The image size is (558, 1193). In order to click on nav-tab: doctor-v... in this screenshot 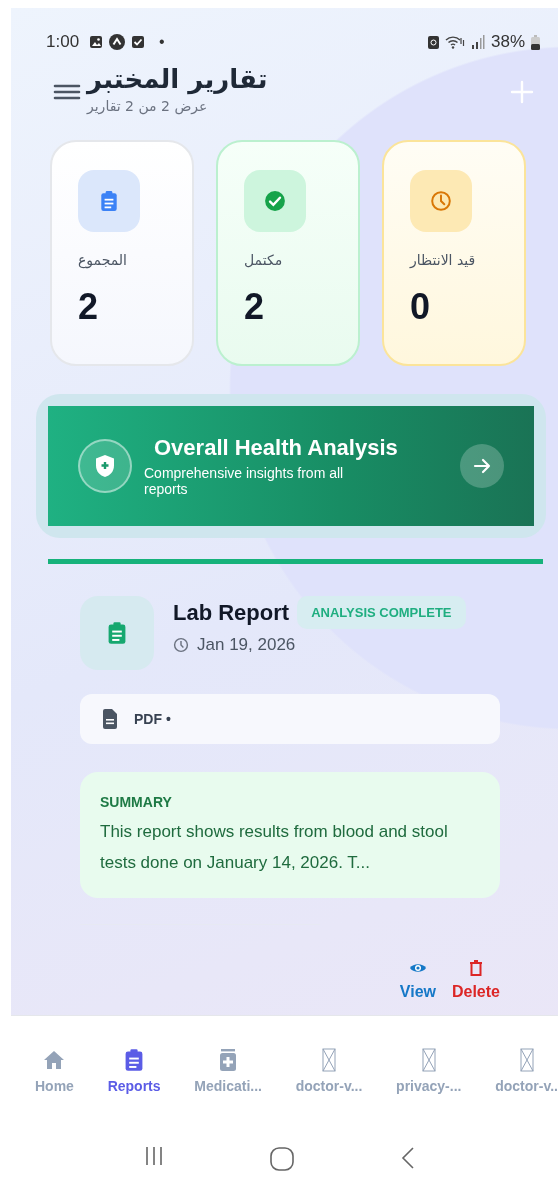, I will do `click(329, 1083)`.